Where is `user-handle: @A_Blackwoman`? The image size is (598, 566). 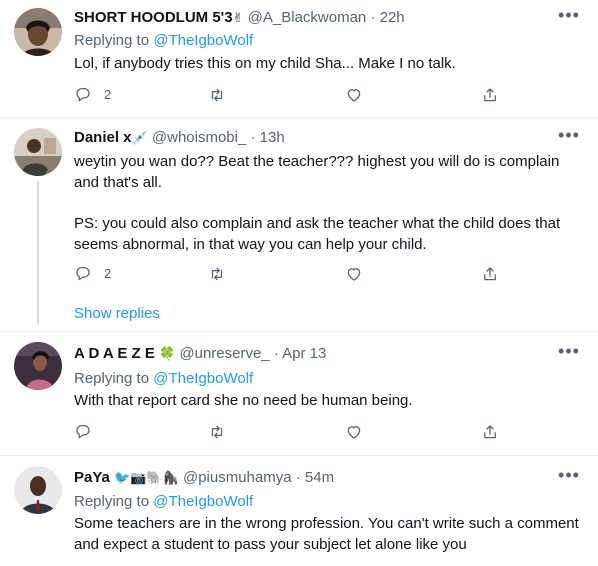
user-handle: @A_Blackwoman is located at coordinates (307, 17).